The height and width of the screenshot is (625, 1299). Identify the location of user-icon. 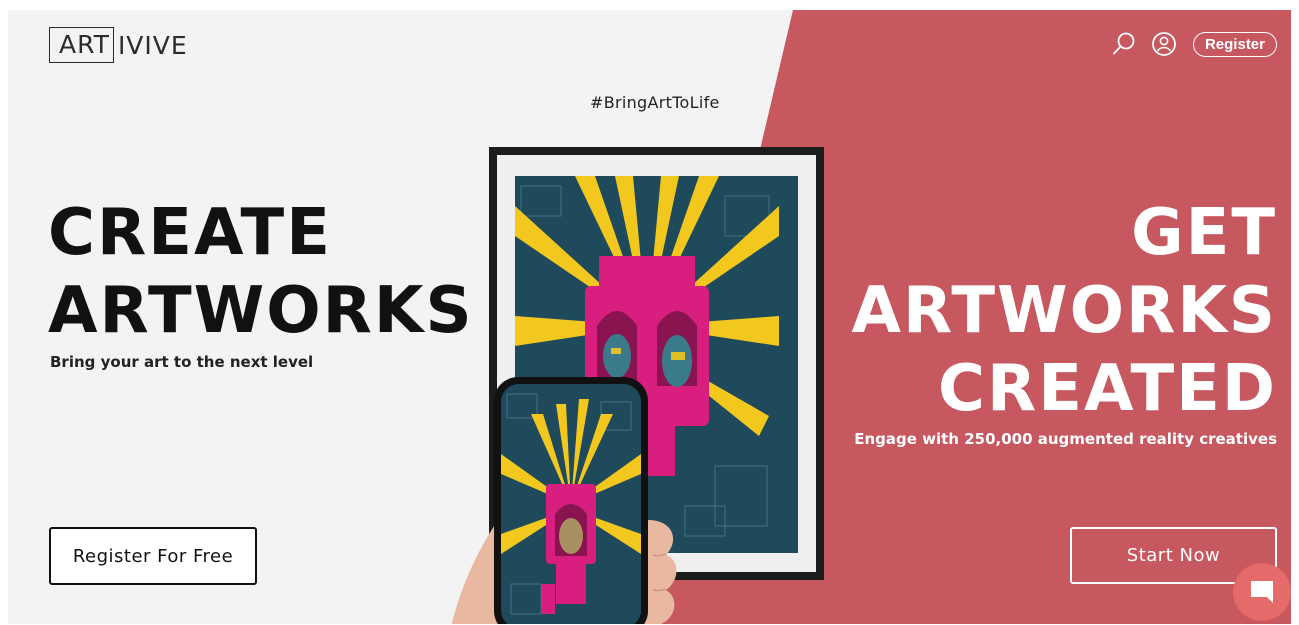
(1164, 44).